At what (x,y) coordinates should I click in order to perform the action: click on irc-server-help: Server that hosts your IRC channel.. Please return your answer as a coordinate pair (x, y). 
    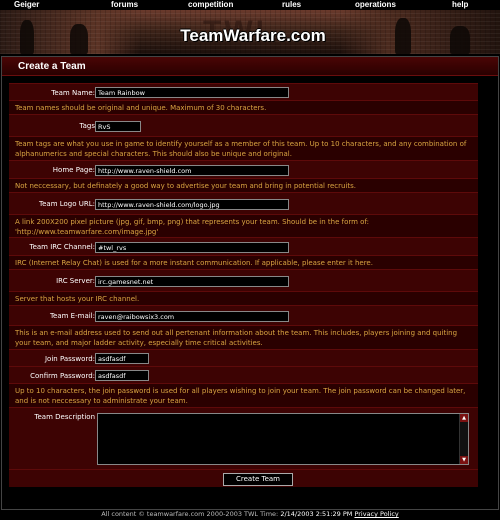
    Looking at the image, I should click on (77, 299).